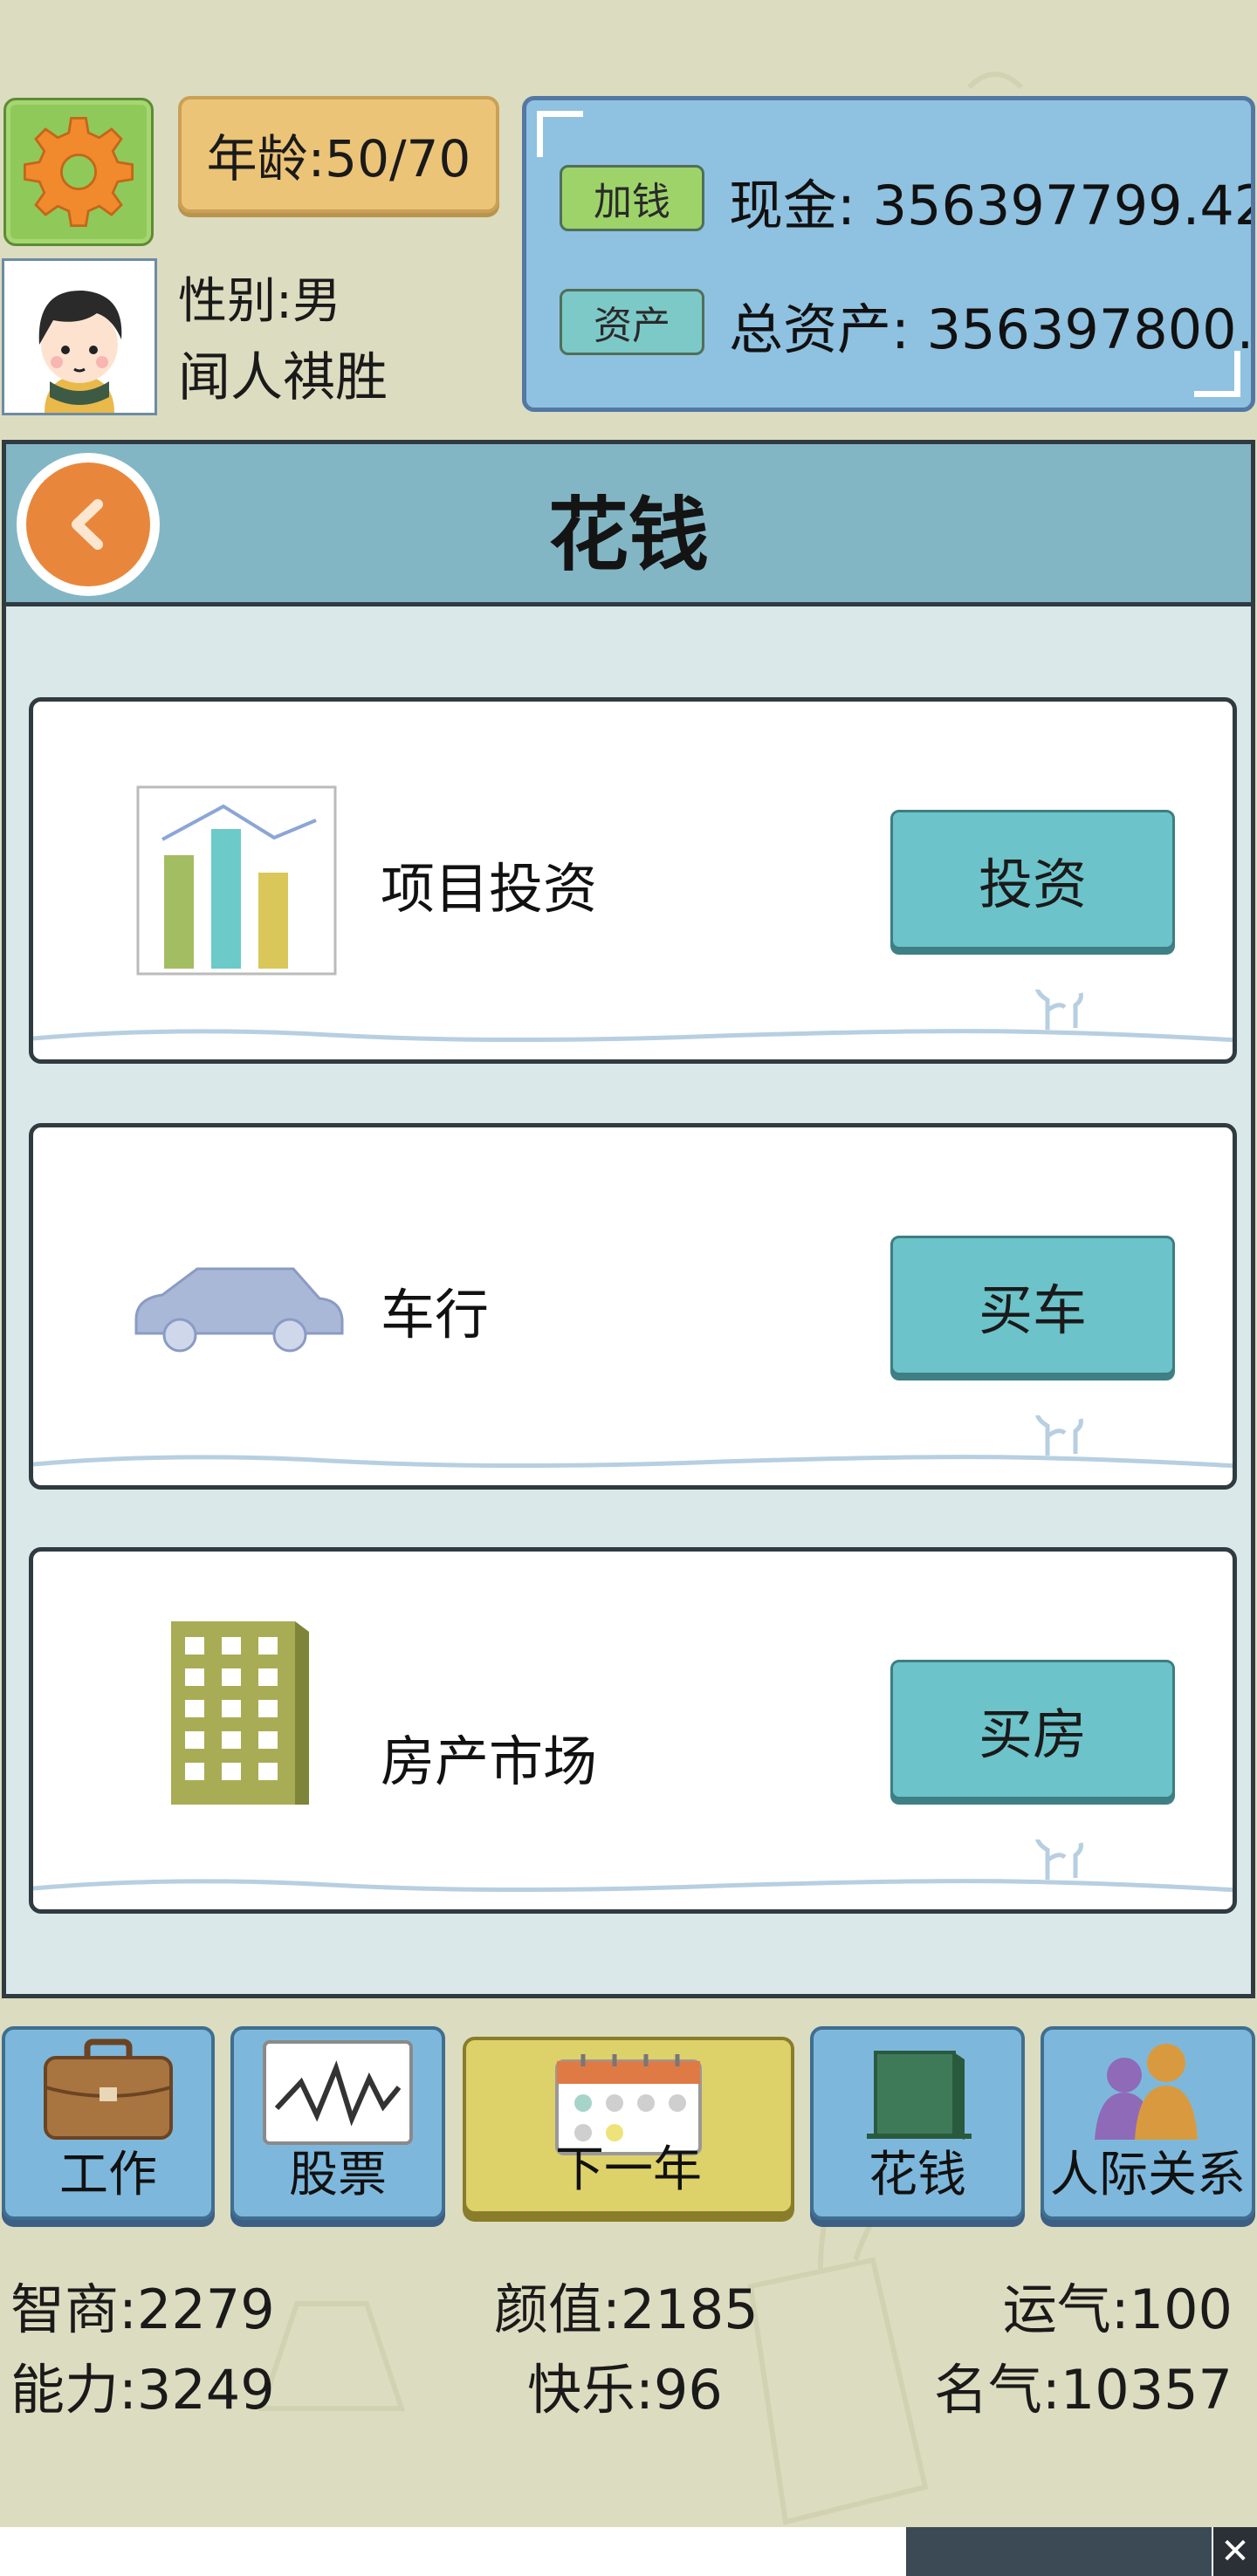  What do you see at coordinates (237, 881) in the screenshot?
I see `bar-chart-icon` at bounding box center [237, 881].